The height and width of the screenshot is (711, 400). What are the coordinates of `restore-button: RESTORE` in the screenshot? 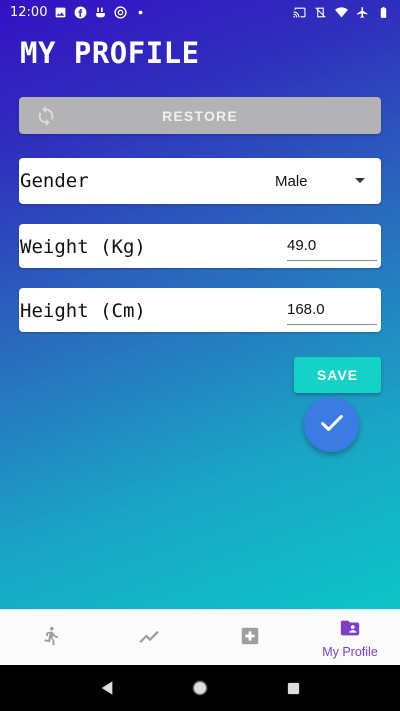 It's located at (200, 115).